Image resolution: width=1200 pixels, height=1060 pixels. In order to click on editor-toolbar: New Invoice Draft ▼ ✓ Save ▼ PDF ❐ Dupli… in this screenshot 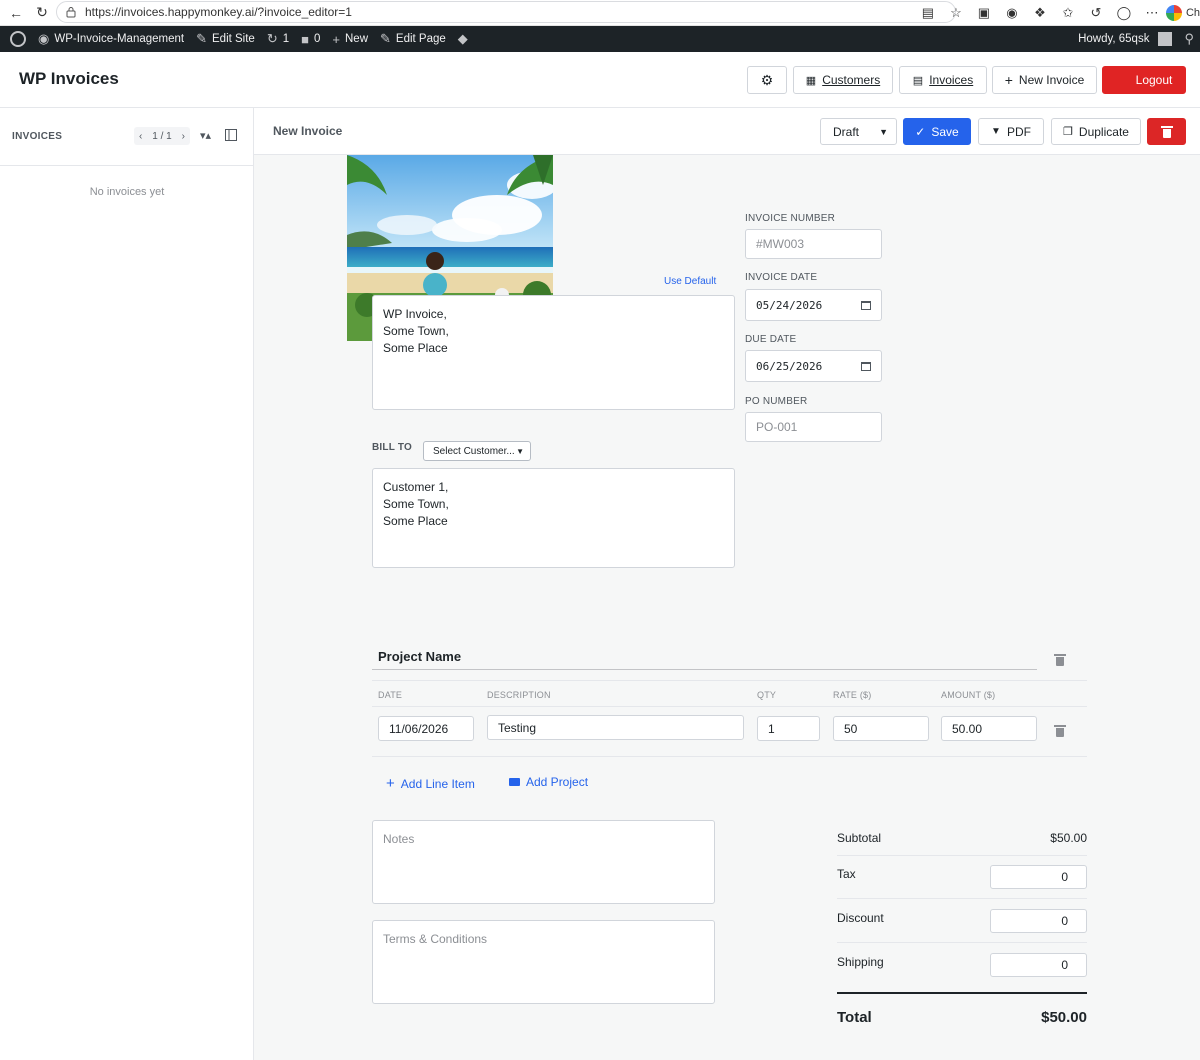, I will do `click(727, 131)`.